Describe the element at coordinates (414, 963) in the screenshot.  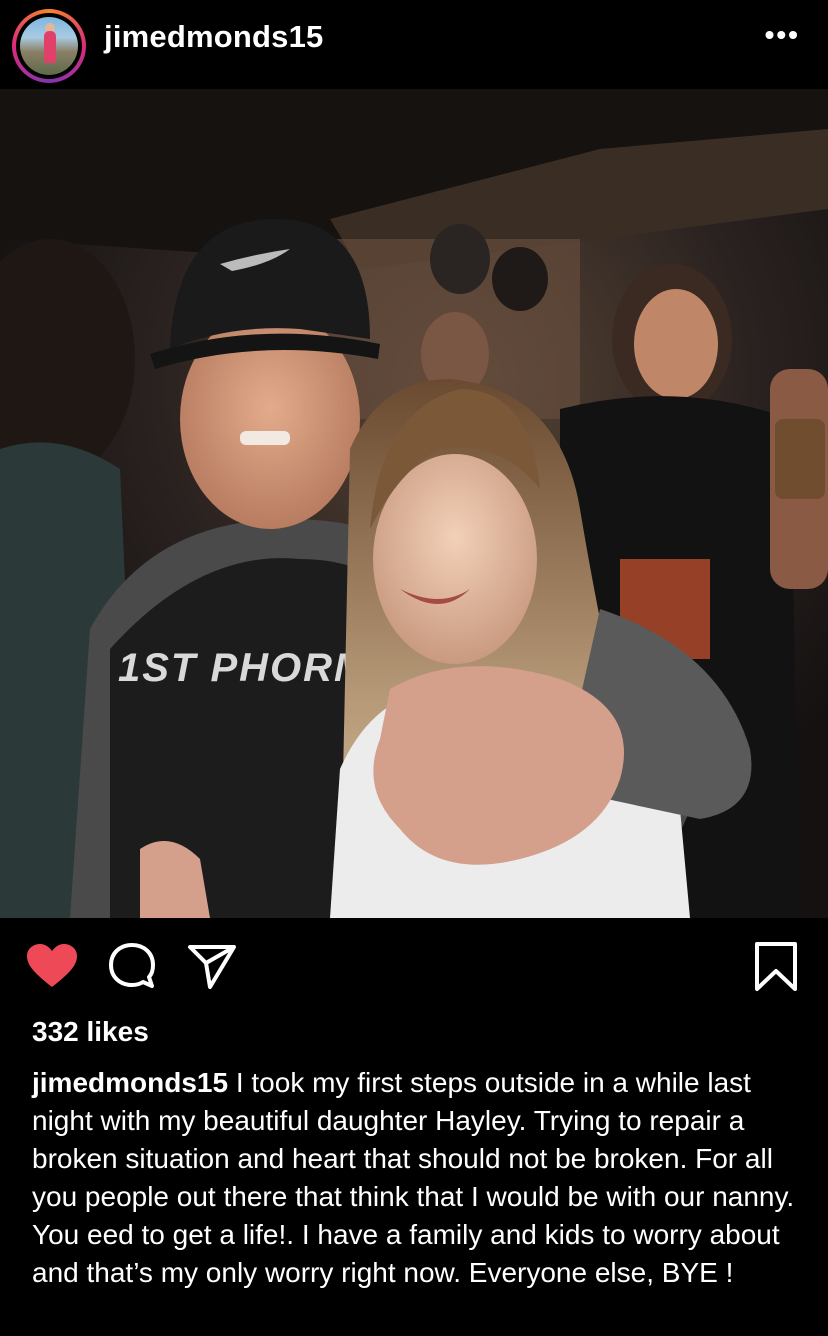
I see `post-actions-bar` at that location.